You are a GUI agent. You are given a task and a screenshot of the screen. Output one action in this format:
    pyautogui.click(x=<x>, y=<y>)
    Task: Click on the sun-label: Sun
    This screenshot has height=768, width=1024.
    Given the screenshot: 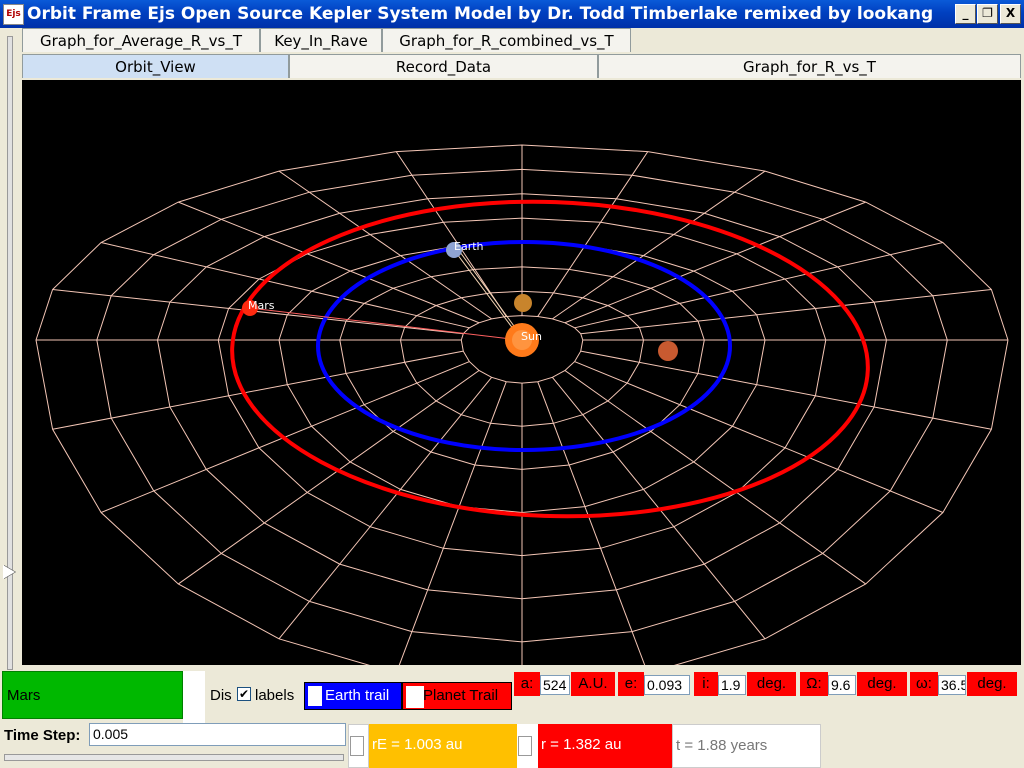 What is the action you would take?
    pyautogui.click(x=531, y=336)
    